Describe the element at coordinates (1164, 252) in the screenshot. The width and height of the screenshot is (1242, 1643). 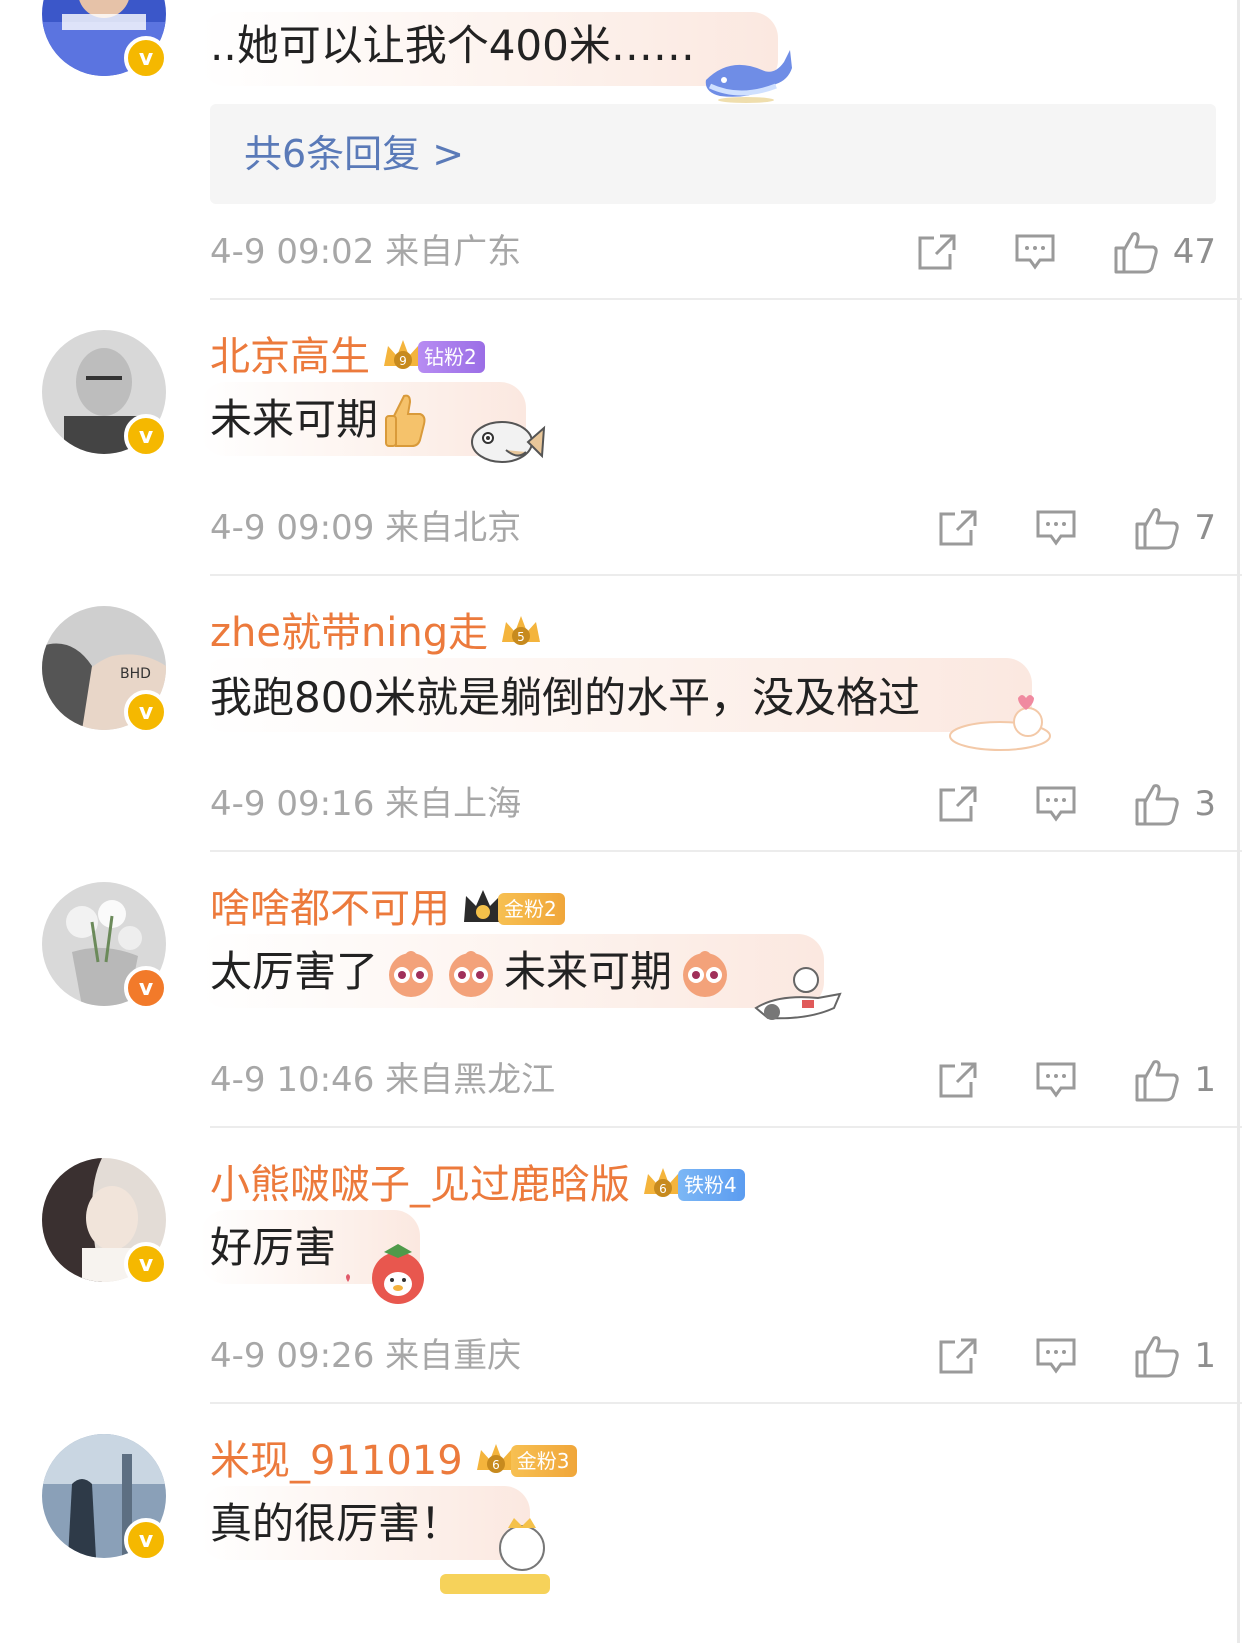
I see `like-button: 47` at that location.